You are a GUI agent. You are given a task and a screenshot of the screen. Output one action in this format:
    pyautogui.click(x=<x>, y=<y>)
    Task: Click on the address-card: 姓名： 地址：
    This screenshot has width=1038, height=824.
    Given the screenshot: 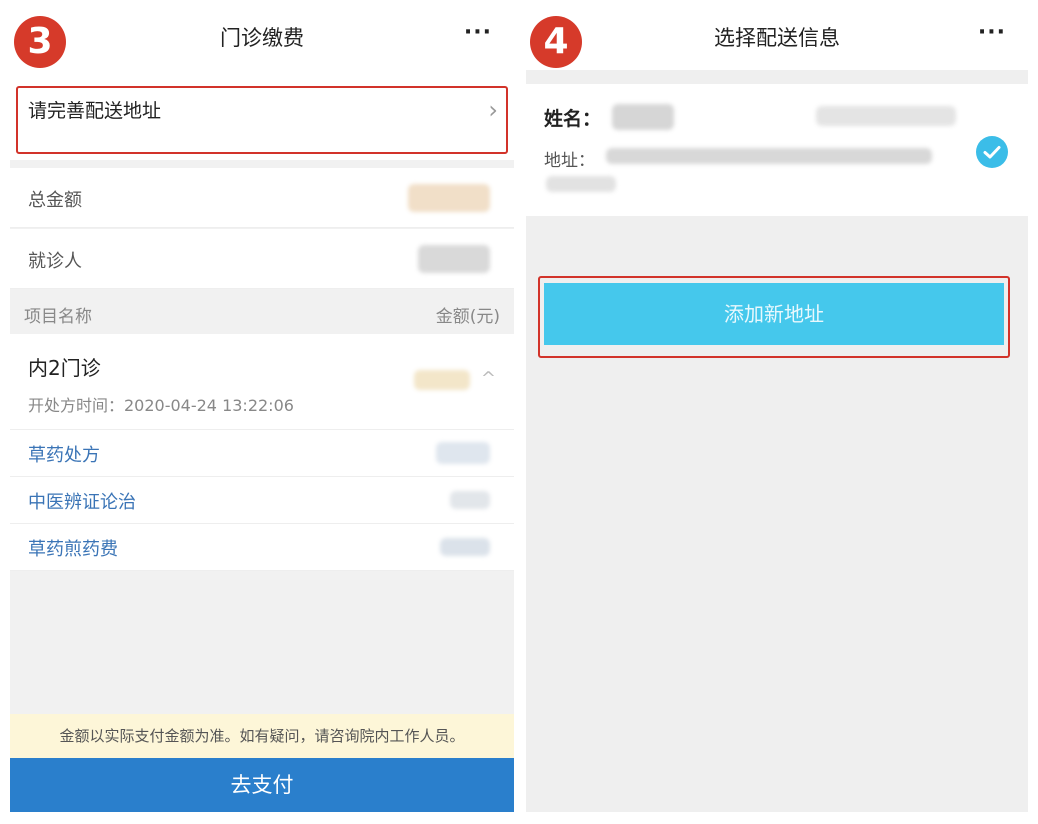 What is the action you would take?
    pyautogui.click(x=777, y=150)
    